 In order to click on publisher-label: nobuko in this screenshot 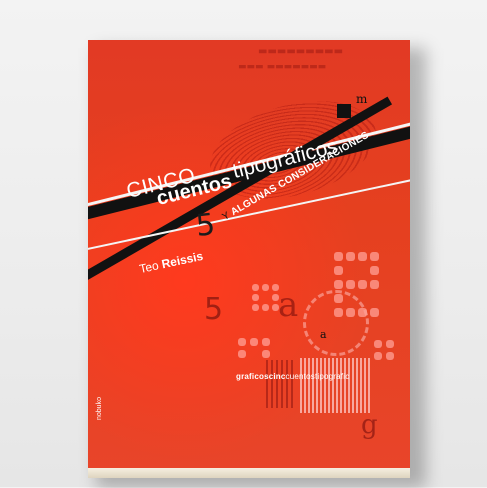, I will do `click(99, 408)`.